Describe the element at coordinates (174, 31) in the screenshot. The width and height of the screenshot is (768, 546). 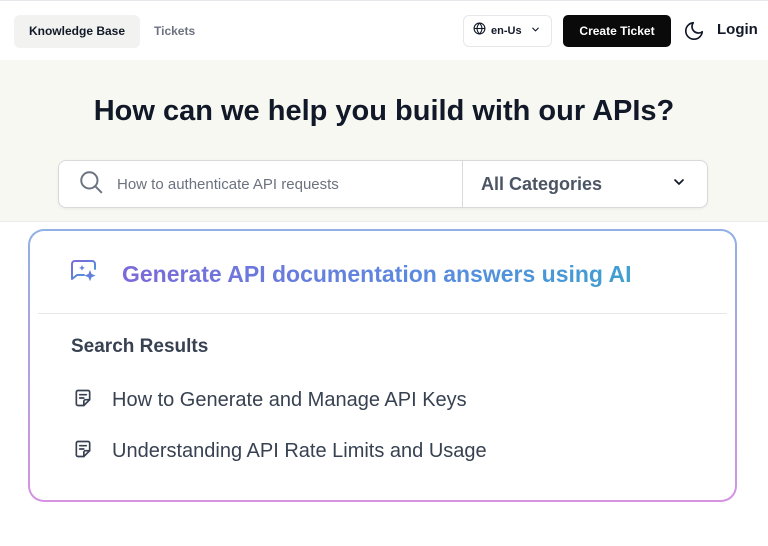
I see `tab-tickets: Tickets` at that location.